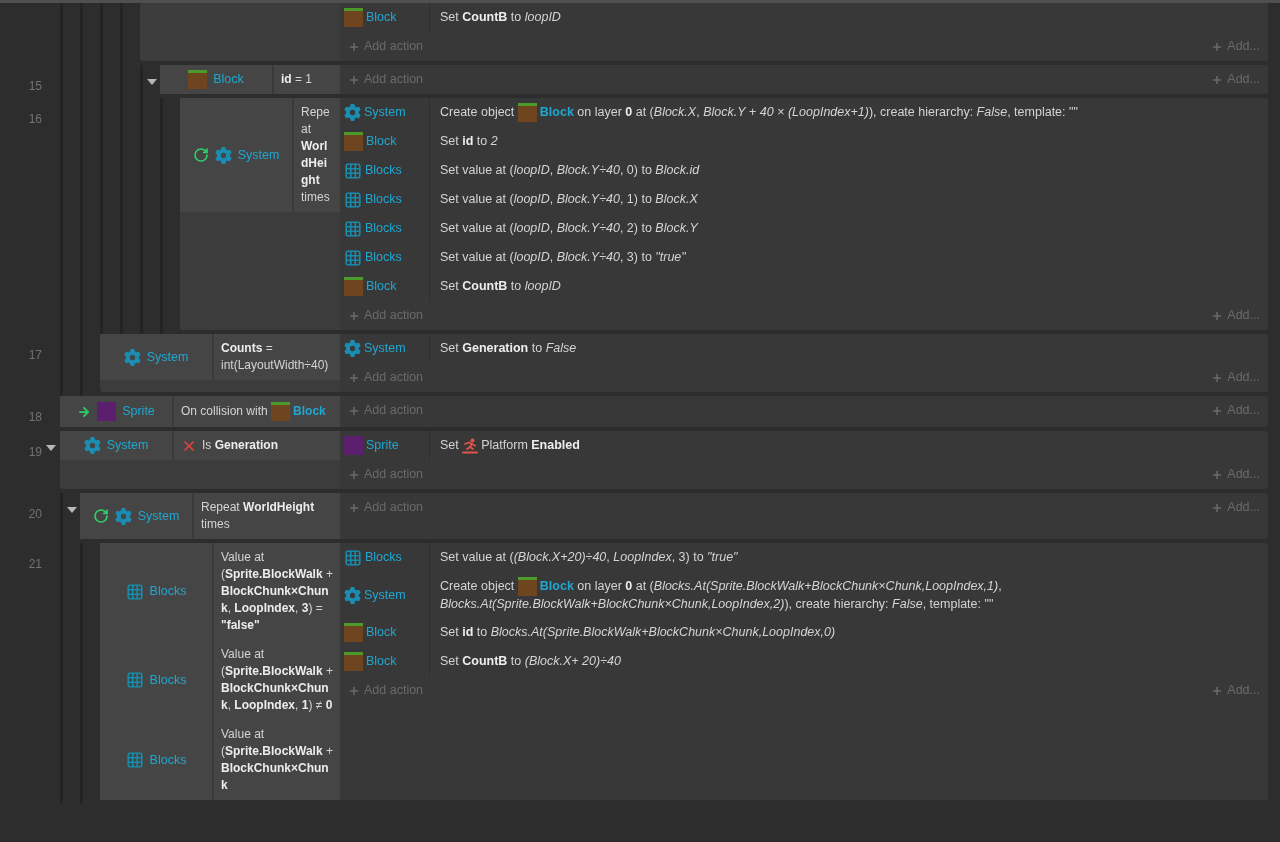 The width and height of the screenshot is (1280, 842). I want to click on condition-text: Is Generation, so click(240, 445).